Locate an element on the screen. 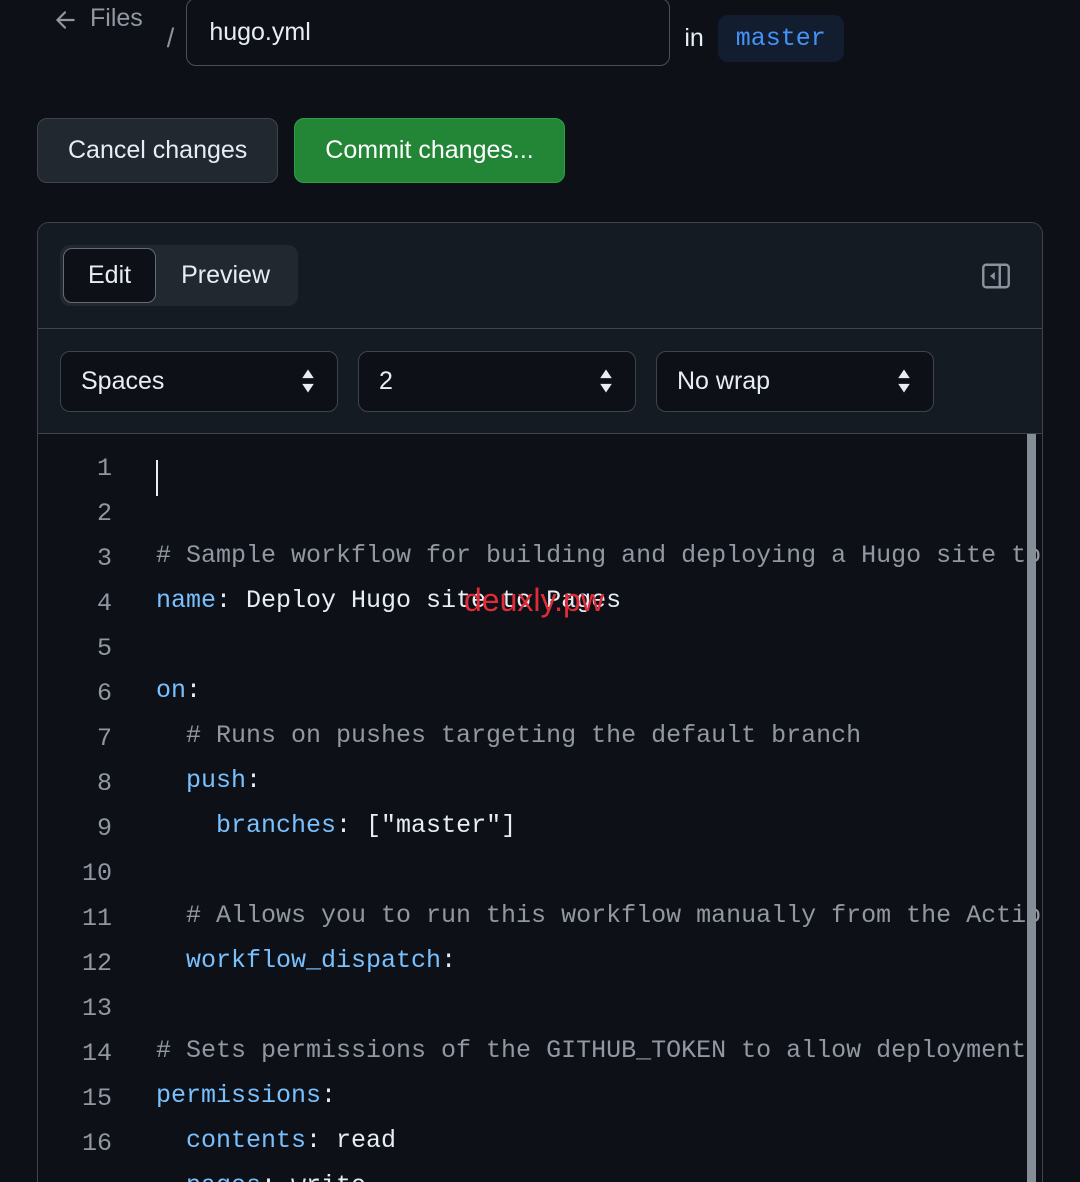 This screenshot has height=1182, width=1080. code-line: contents: read is located at coordinates (599, 1140).